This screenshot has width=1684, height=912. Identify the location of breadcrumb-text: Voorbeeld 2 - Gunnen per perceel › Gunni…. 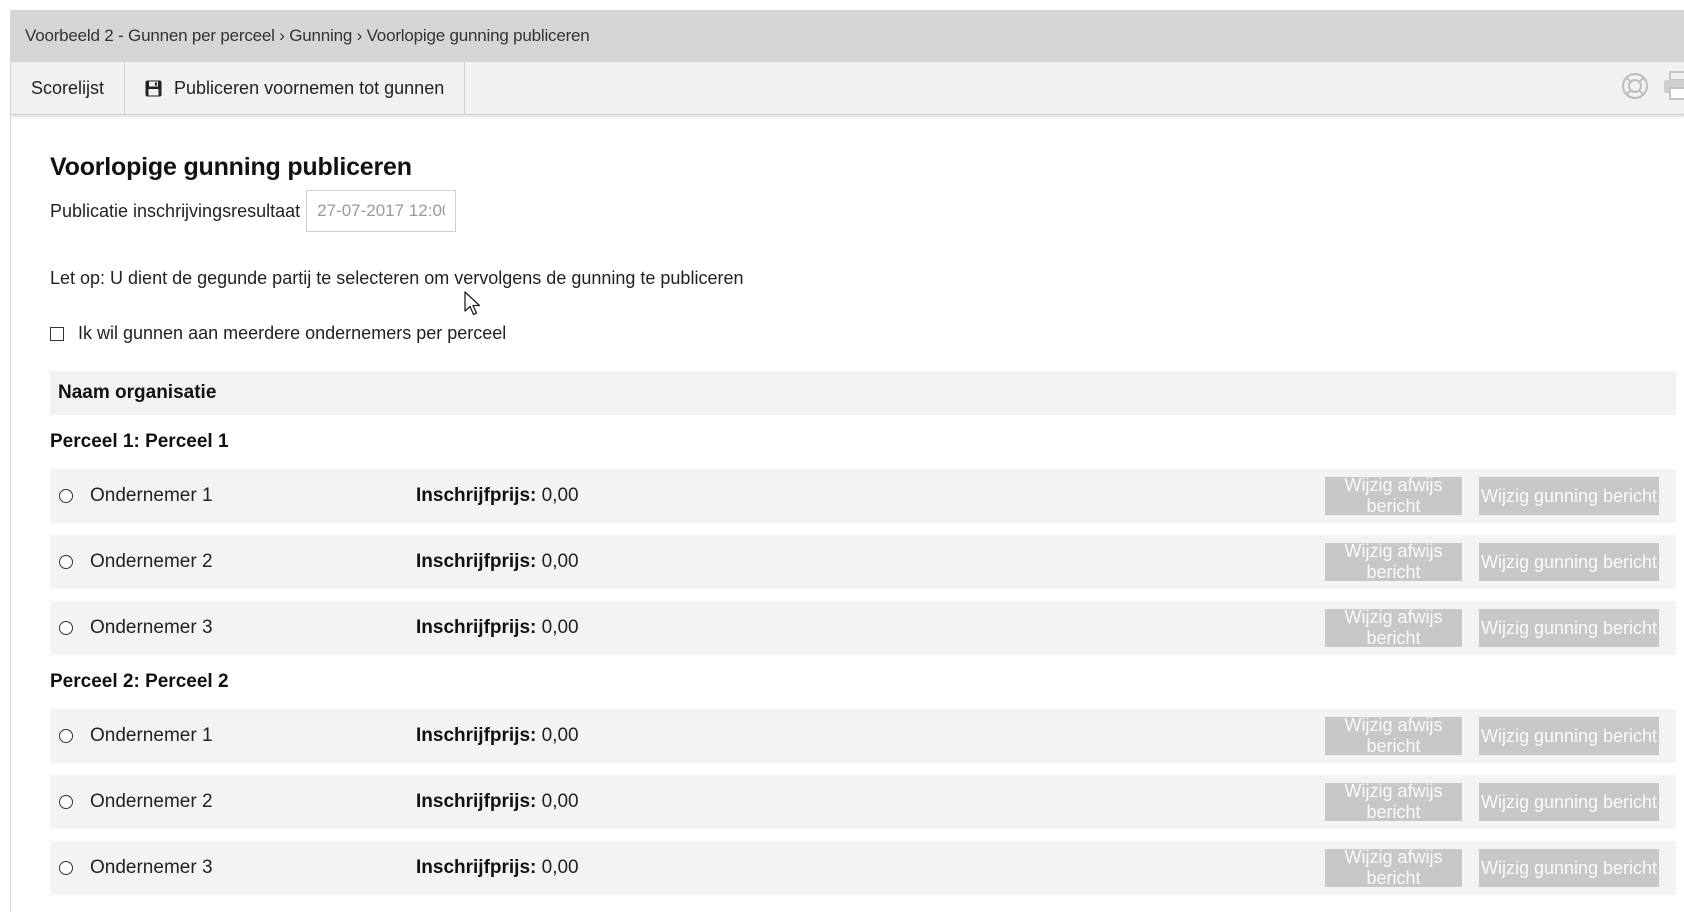
(307, 35).